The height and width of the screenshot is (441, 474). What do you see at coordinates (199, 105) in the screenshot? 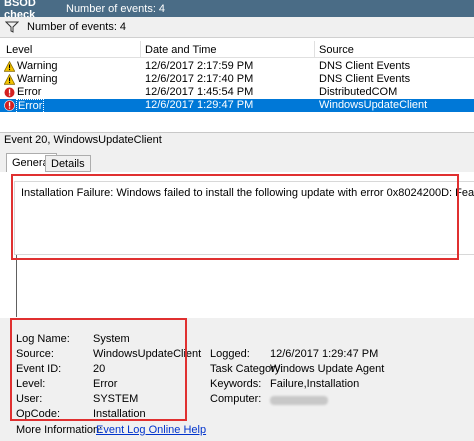
I see `event-datetime: 12/6/2017 1:29:47 PM` at bounding box center [199, 105].